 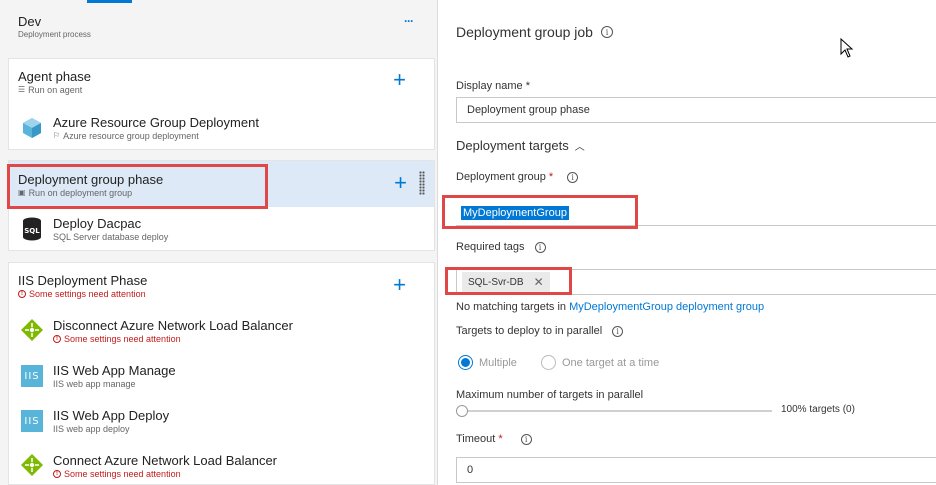 I want to click on deployment-targets-section: Deployment targets ︿, so click(x=520, y=145).